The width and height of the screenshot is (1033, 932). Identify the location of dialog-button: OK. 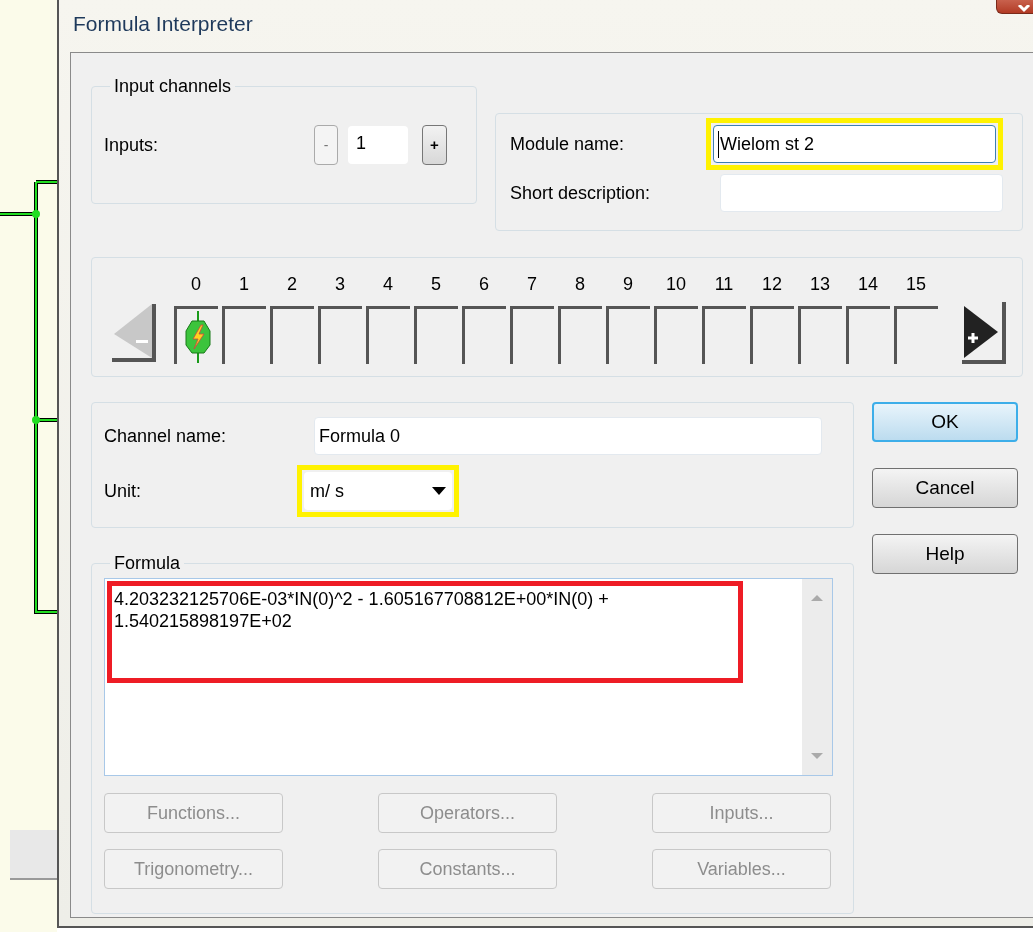
(945, 422).